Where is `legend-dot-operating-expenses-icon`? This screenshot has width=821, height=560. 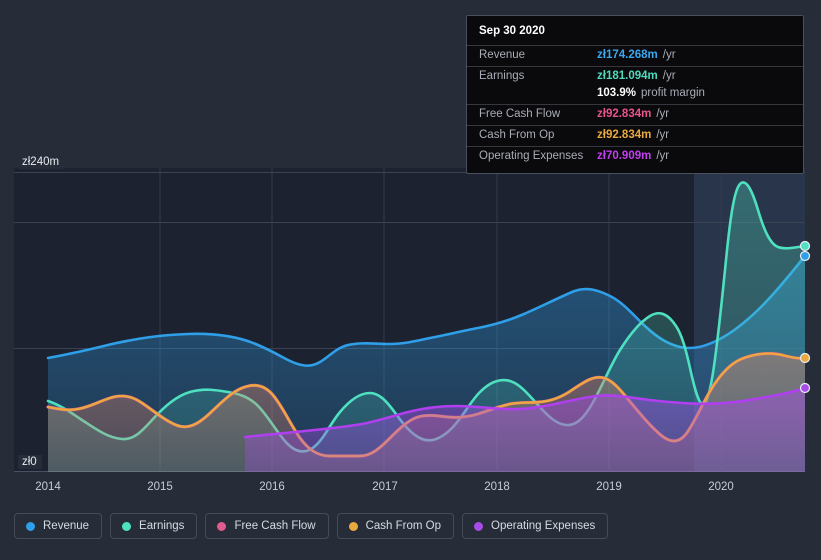
legend-dot-operating-expenses-icon is located at coordinates (479, 526).